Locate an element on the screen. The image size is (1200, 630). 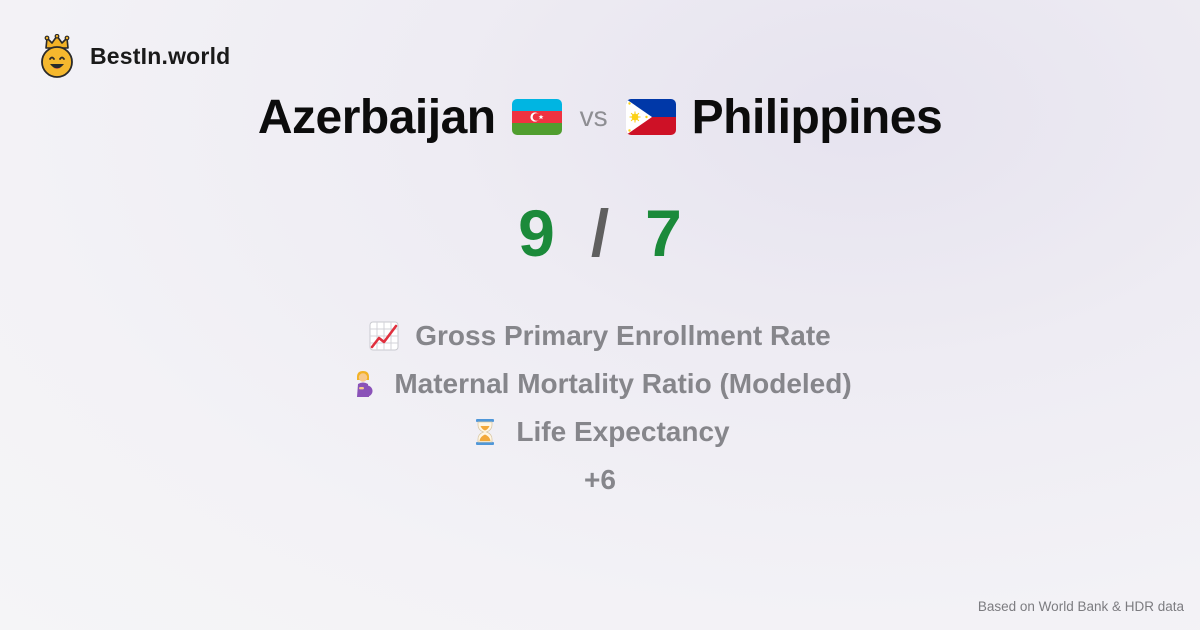
comparison-title: Azerbaijan vs Philippines is located at coordinates (600, 117).